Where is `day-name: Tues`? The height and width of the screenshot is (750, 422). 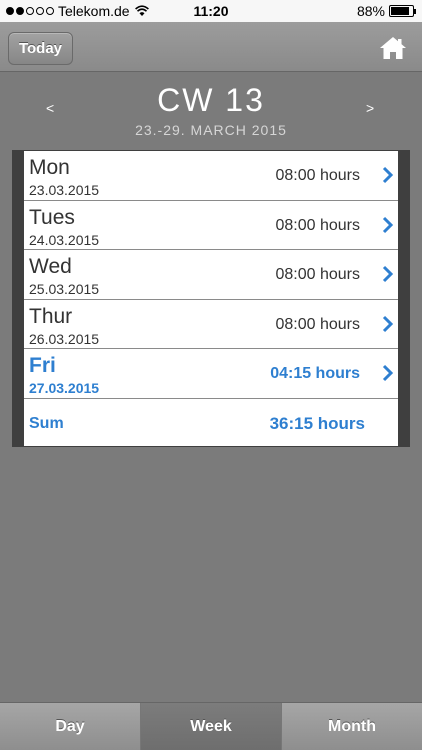 day-name: Tues is located at coordinates (52, 217).